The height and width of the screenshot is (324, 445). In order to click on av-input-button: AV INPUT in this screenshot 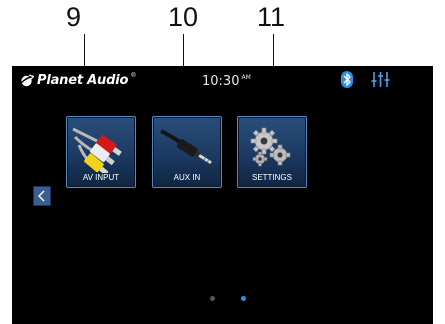, I will do `click(101, 152)`.